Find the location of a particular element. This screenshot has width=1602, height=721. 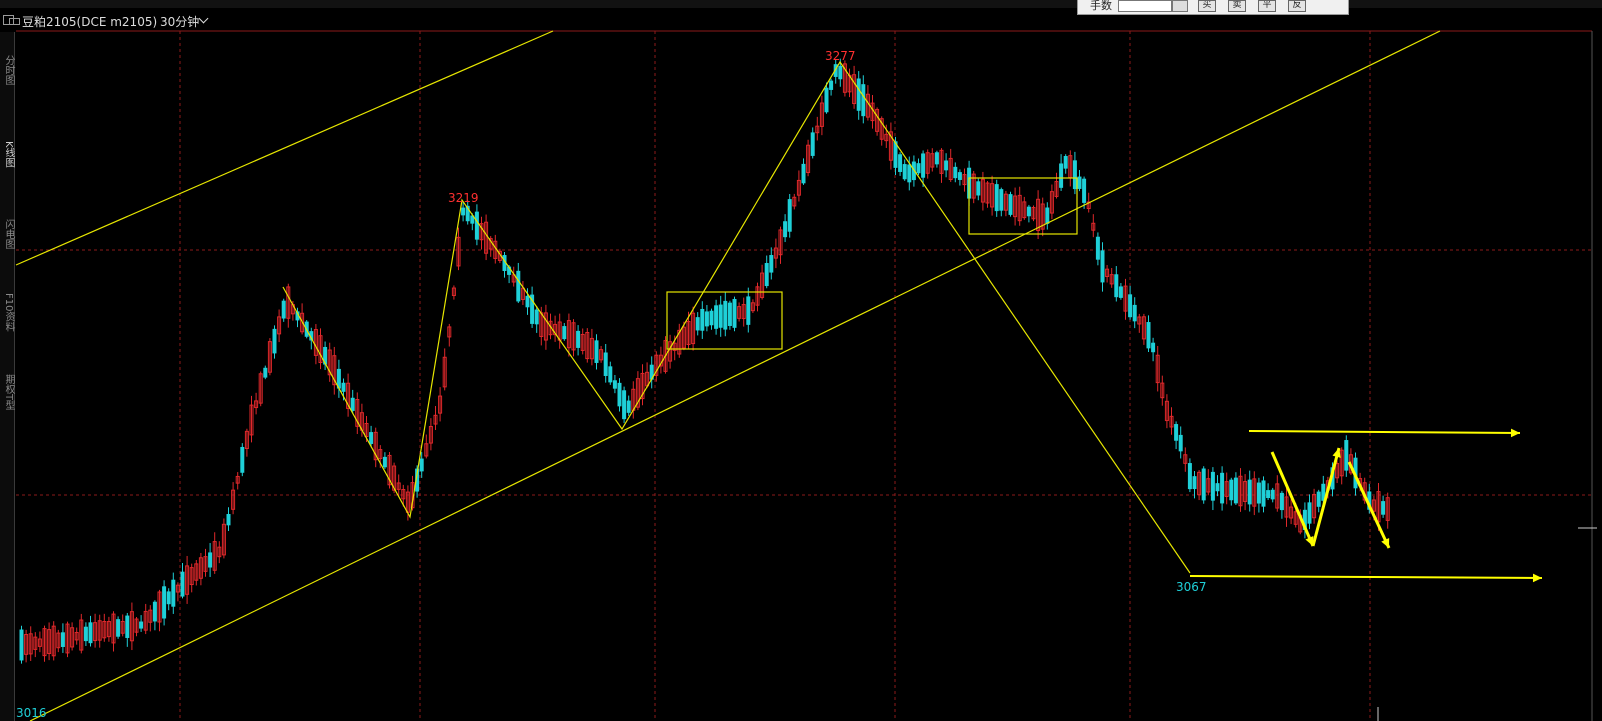

price-label-high: 3277 is located at coordinates (840, 56).